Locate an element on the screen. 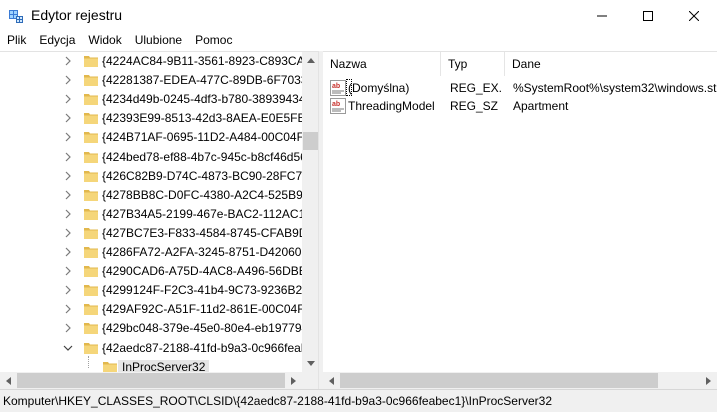 The height and width of the screenshot is (412, 717). menu-view: Widok is located at coordinates (104, 40).